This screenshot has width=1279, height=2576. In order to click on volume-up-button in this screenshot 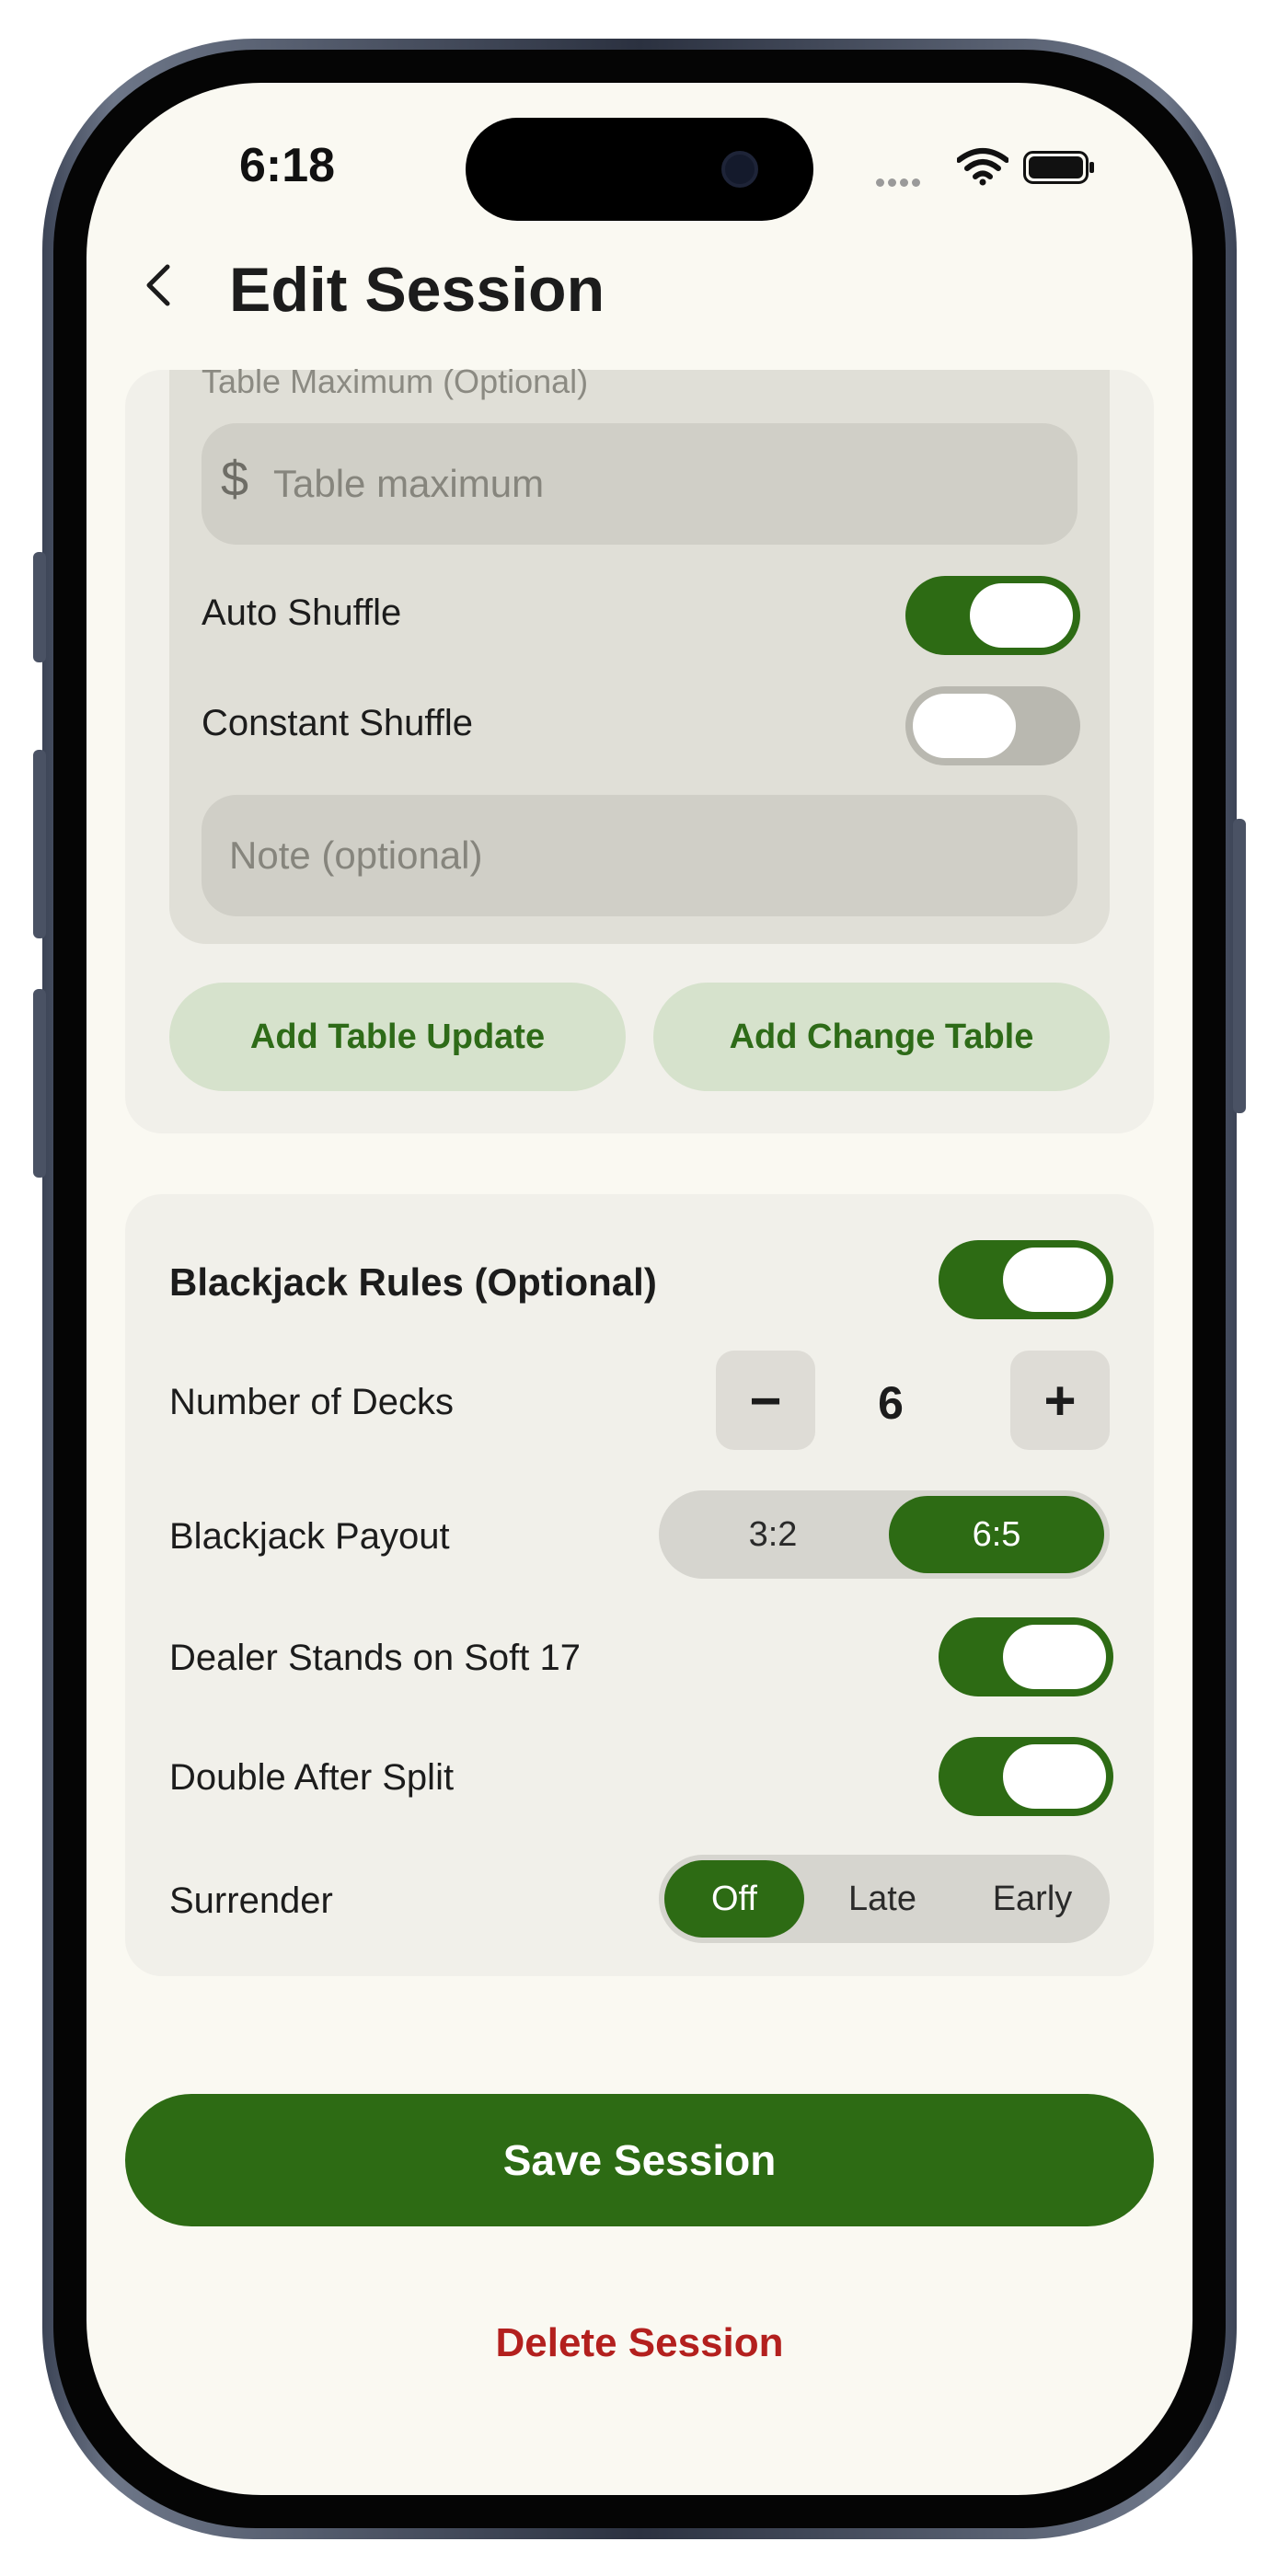, I will do `click(39, 844)`.